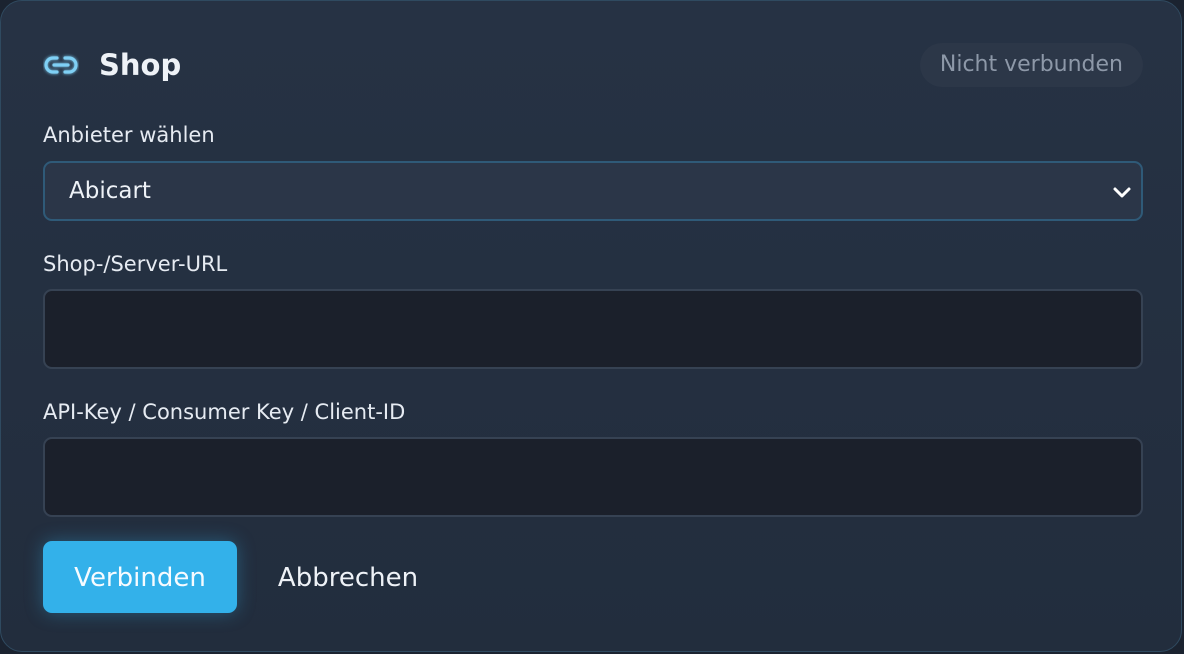 The image size is (1184, 654). I want to click on provider-selected-value: Abicart, so click(110, 191).